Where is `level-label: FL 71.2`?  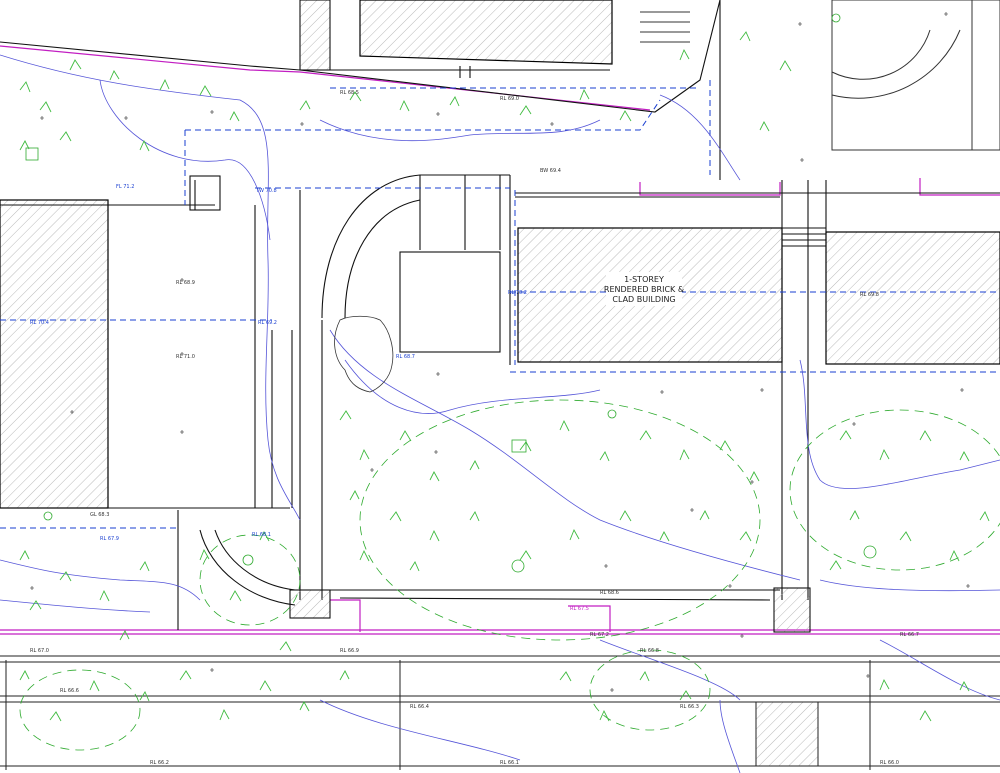
level-label: FL 71.2 is located at coordinates (125, 187).